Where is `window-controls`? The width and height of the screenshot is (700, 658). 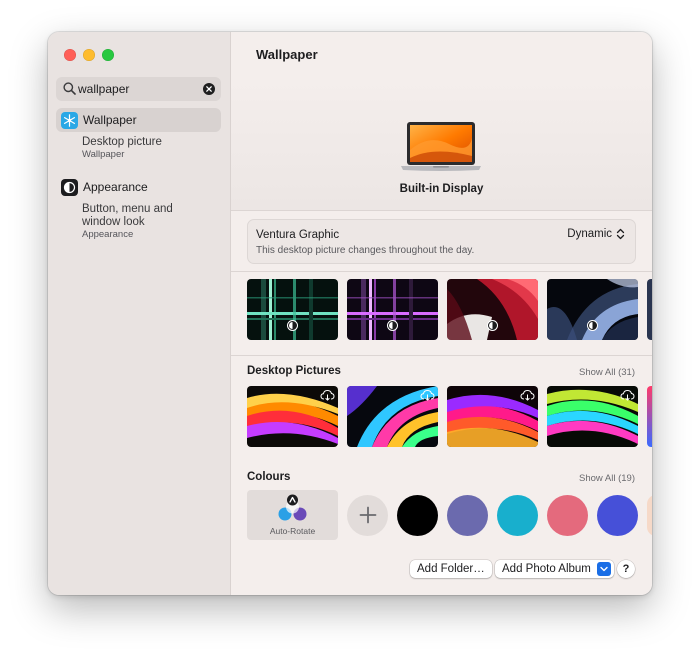 window-controls is located at coordinates (89, 55).